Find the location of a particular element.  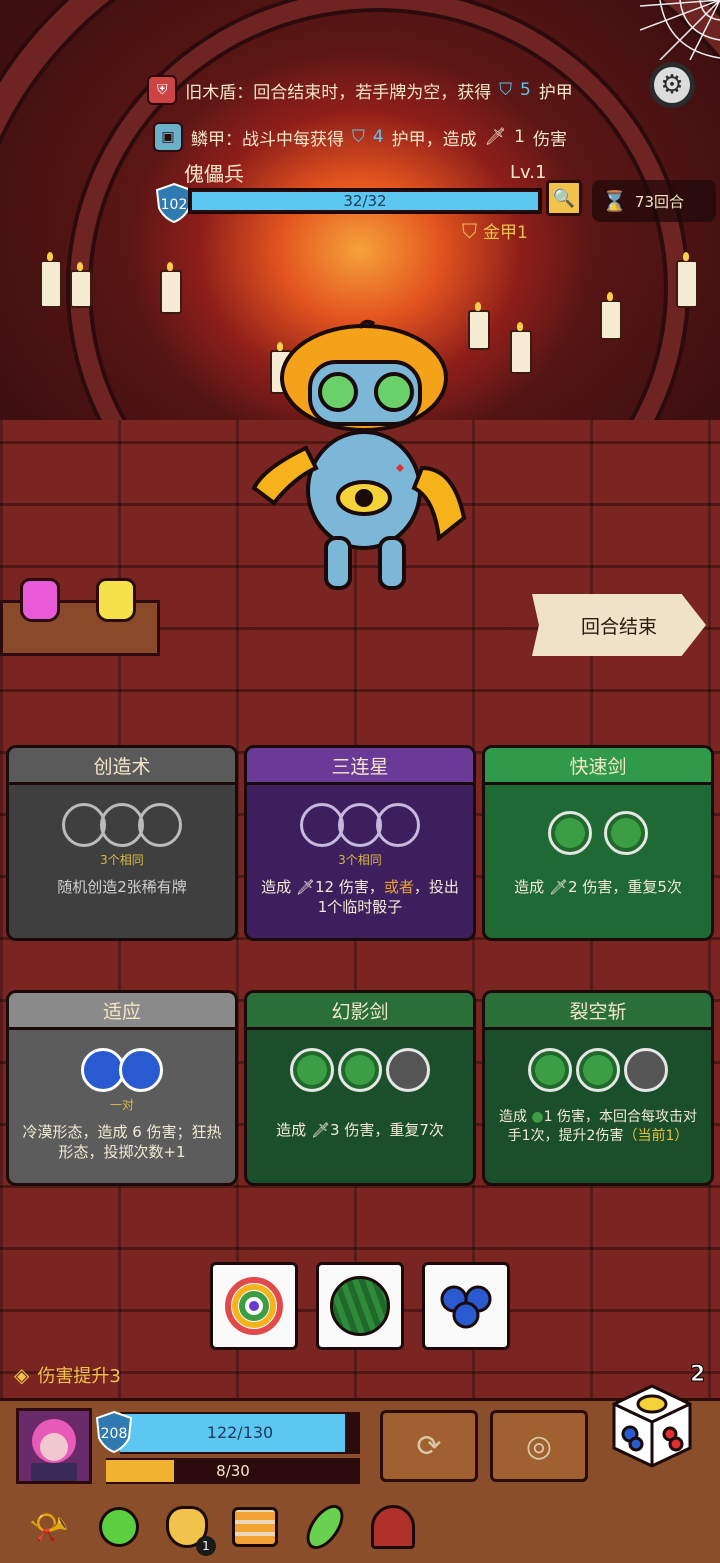

player-xp-bar: 8/30 is located at coordinates (233, 1471).